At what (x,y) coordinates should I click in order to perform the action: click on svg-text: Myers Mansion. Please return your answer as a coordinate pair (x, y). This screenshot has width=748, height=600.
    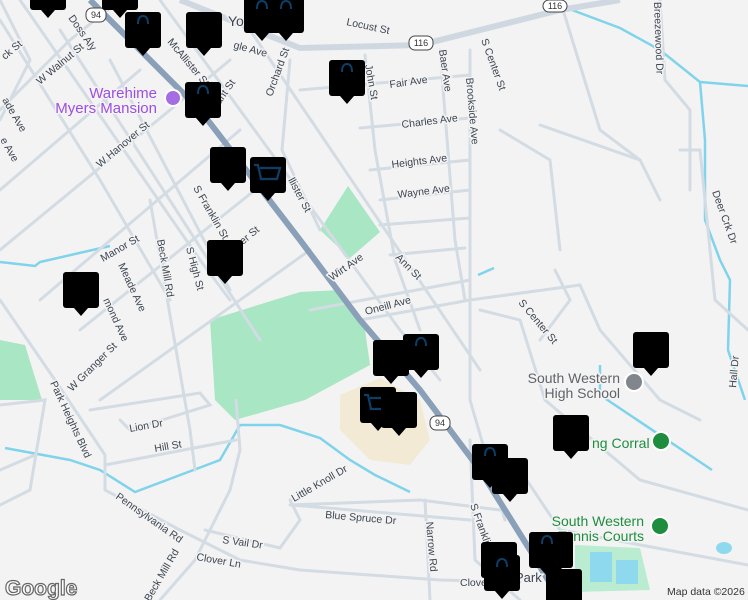
    Looking at the image, I should click on (106, 108).